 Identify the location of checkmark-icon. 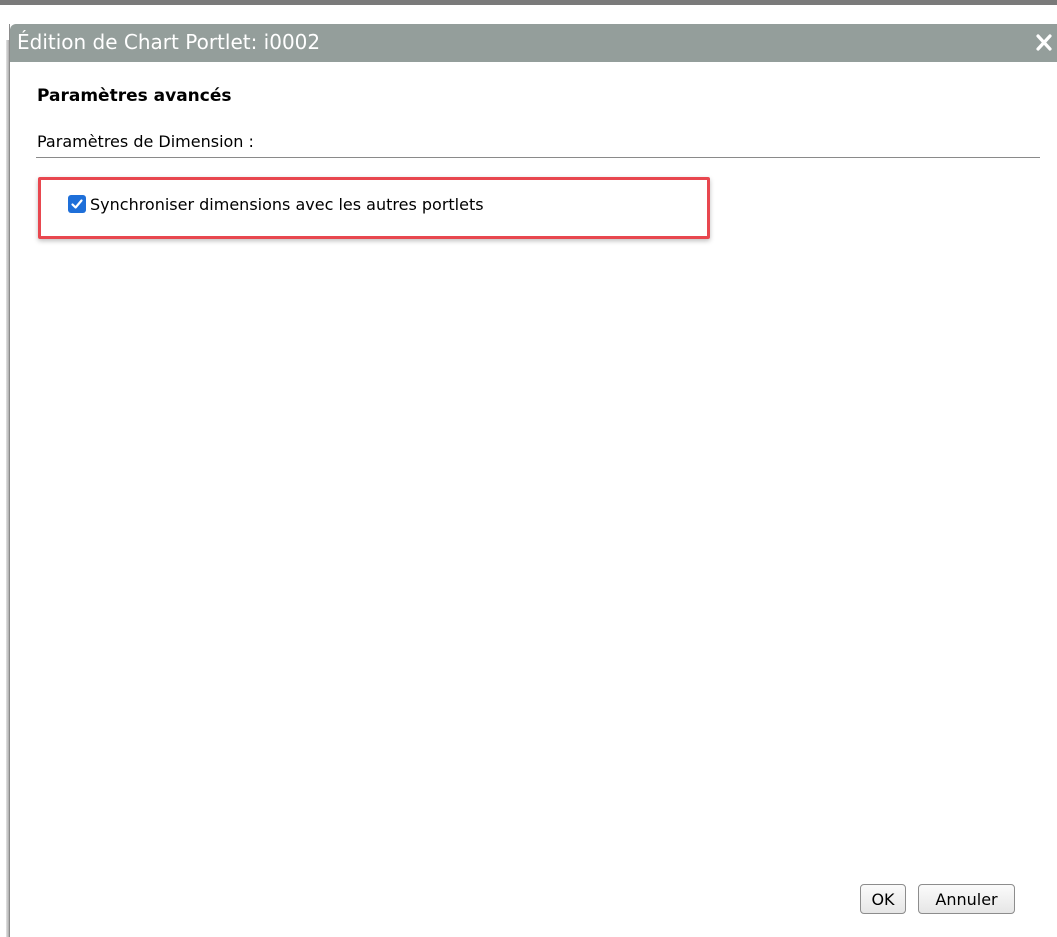
(77, 204).